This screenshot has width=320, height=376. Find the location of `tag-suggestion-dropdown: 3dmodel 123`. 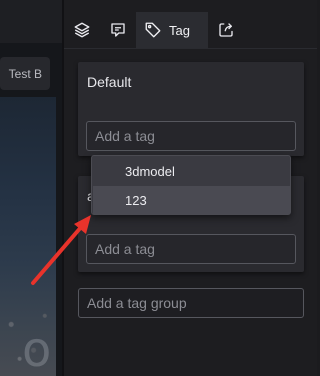

tag-suggestion-dropdown: 3dmodel 123 is located at coordinates (191, 185).